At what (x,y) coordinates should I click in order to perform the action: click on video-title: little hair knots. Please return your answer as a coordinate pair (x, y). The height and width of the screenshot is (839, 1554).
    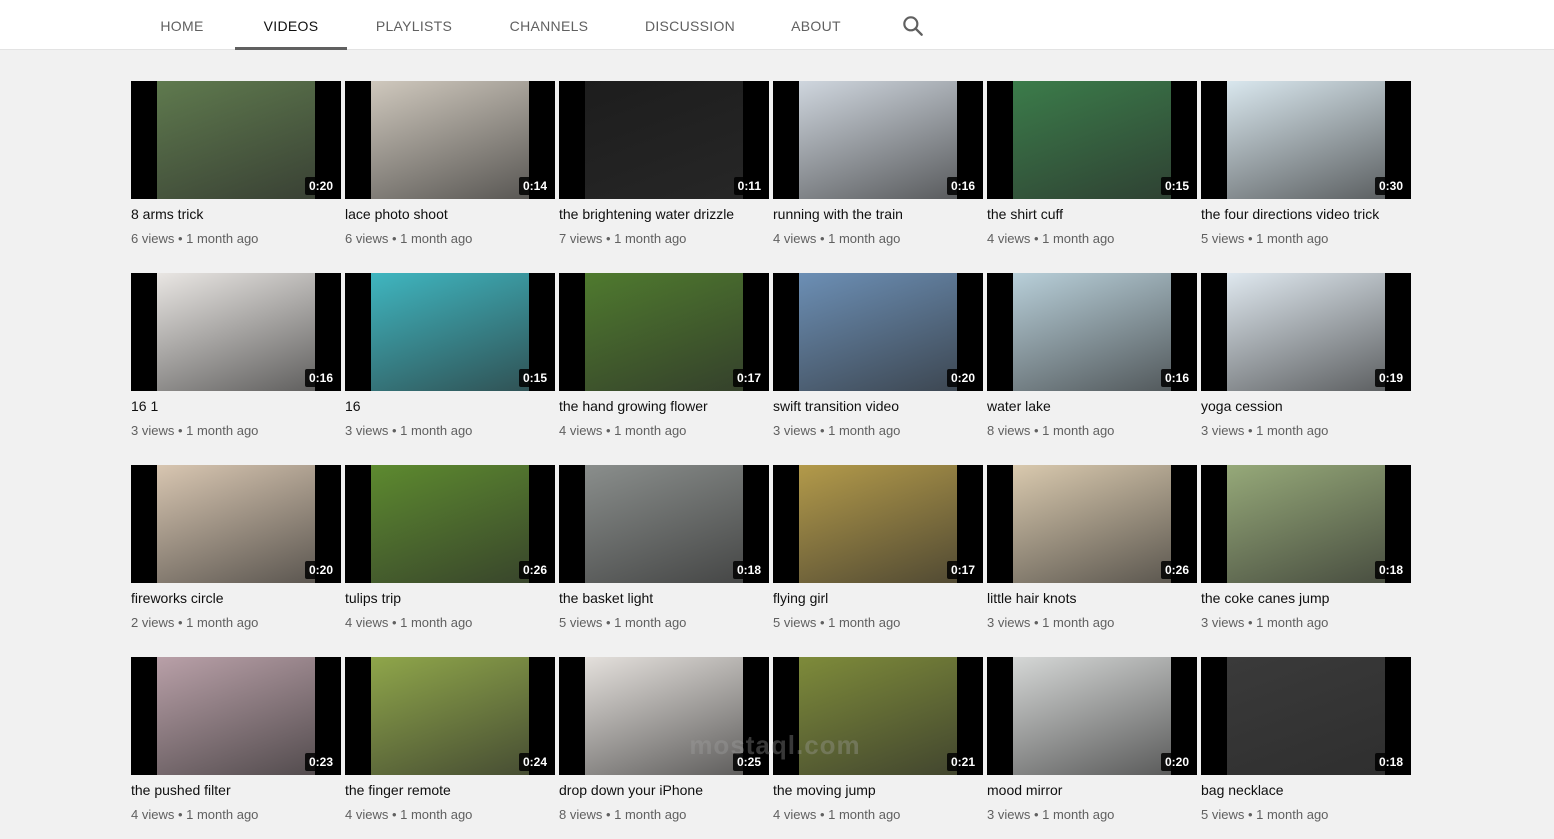
    Looking at the image, I should click on (1092, 598).